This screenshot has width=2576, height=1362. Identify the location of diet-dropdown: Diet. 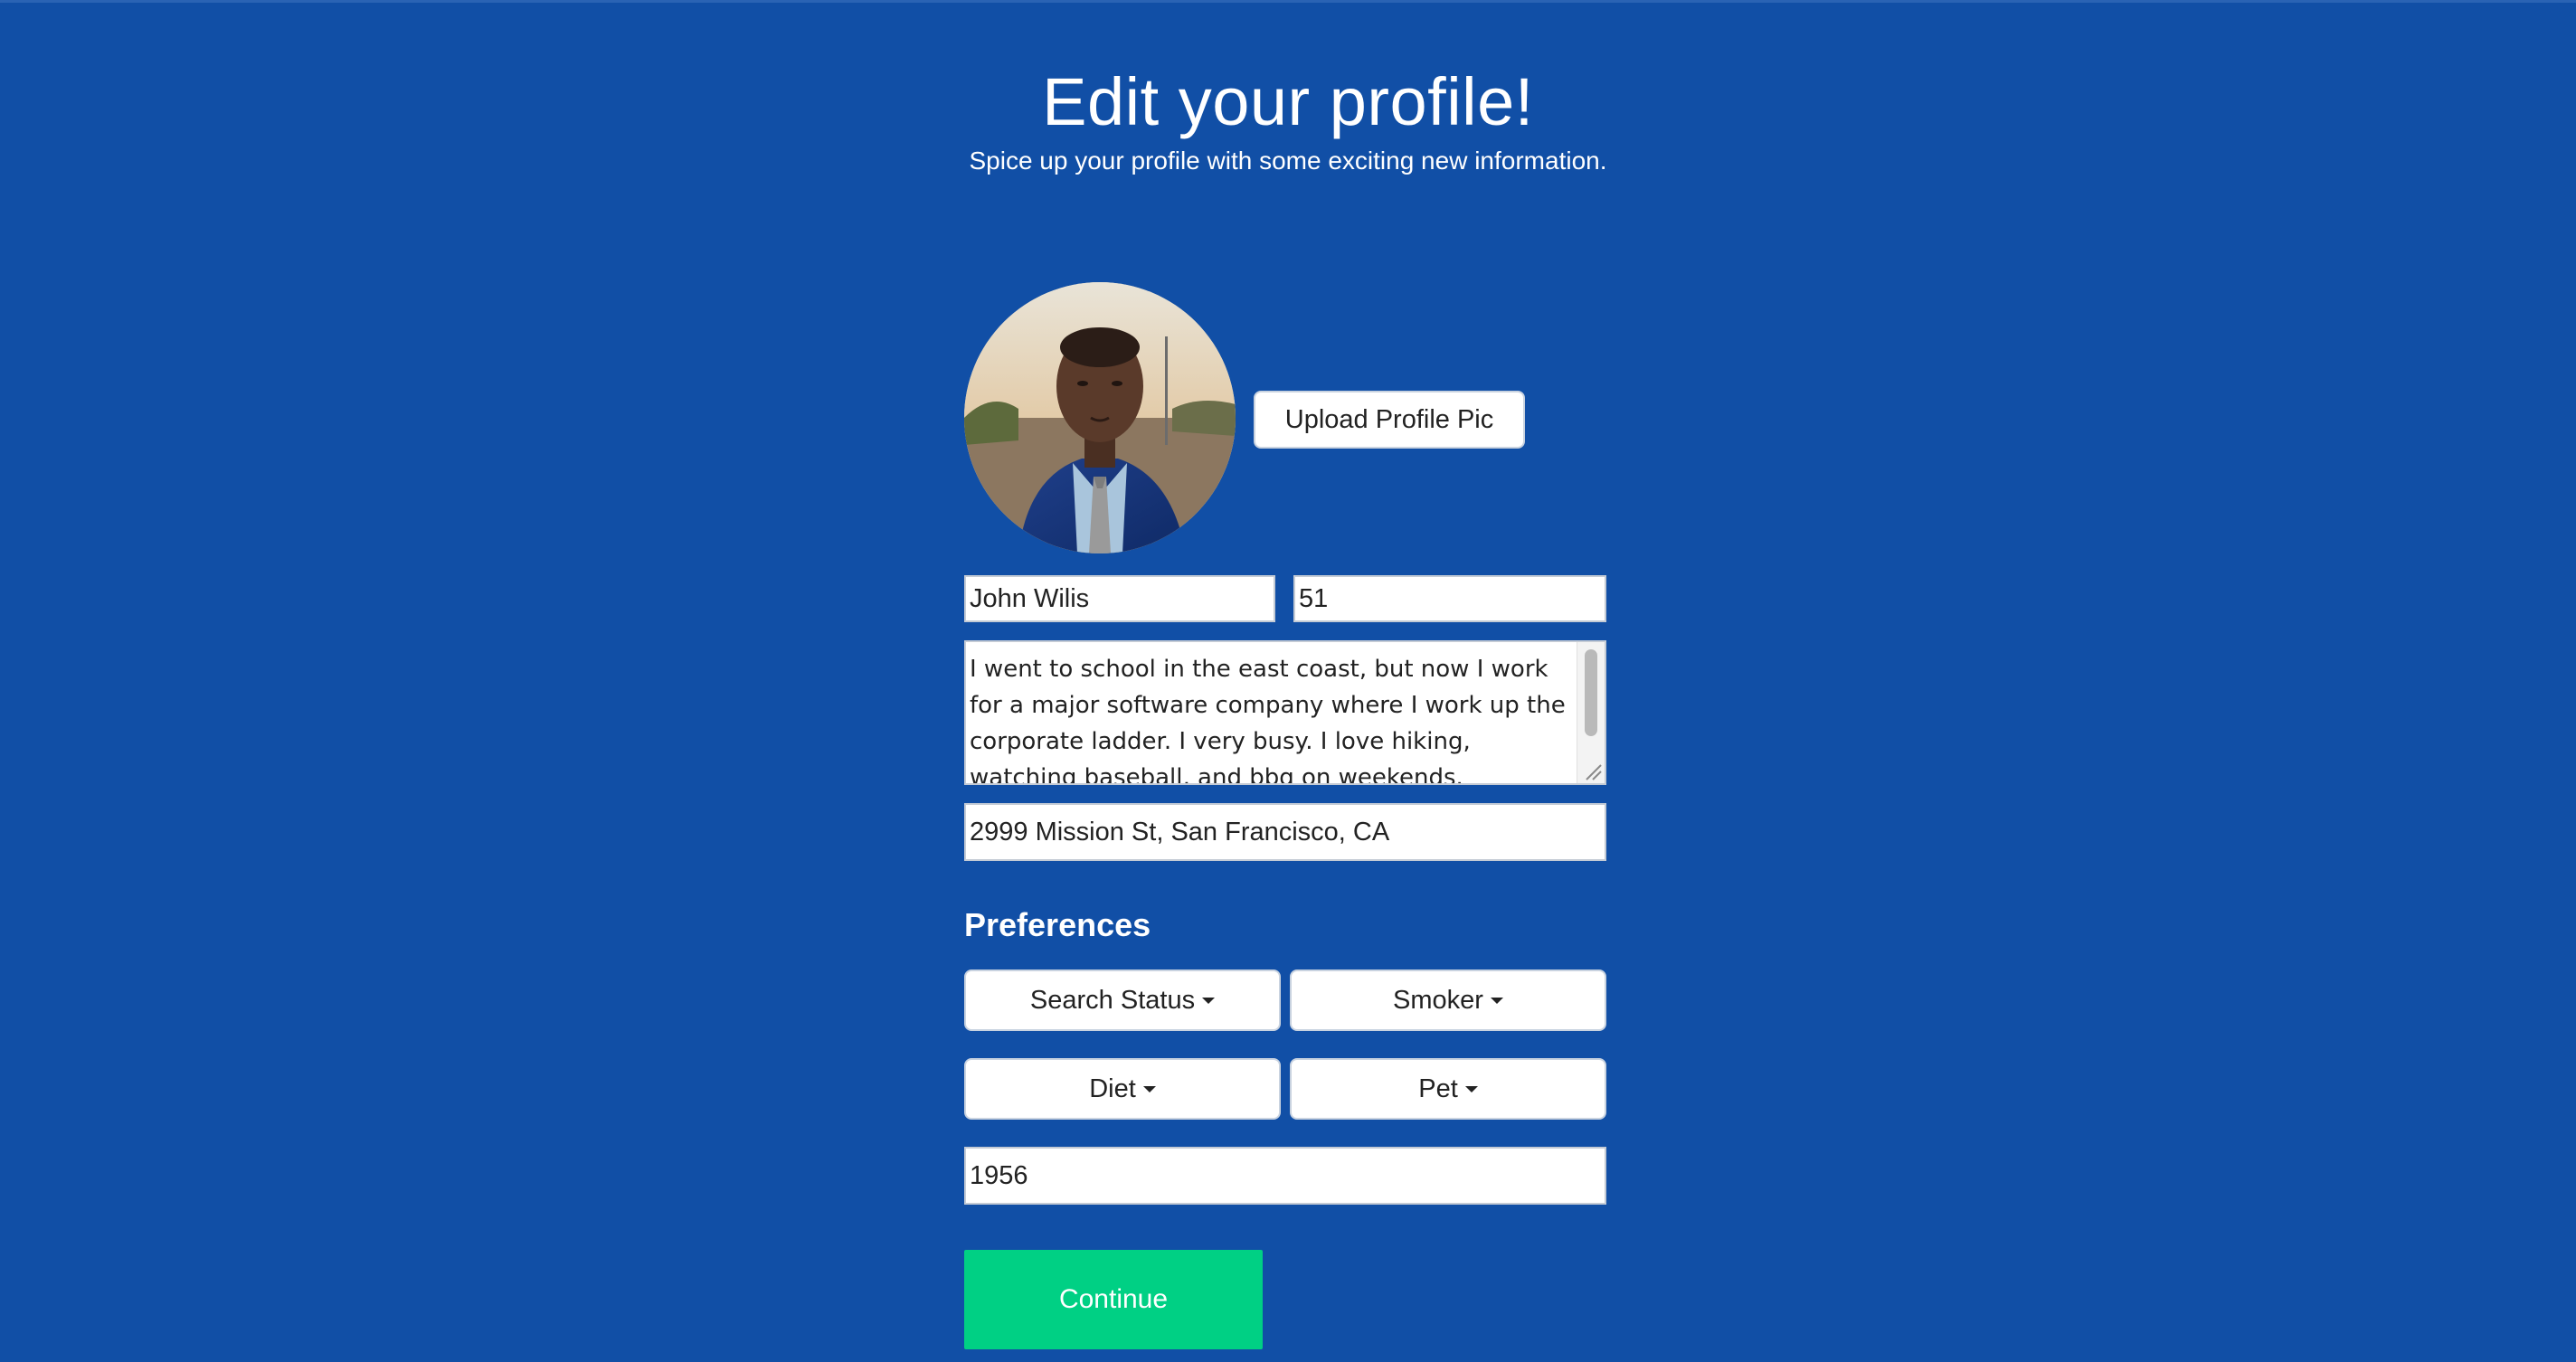
(1122, 1089).